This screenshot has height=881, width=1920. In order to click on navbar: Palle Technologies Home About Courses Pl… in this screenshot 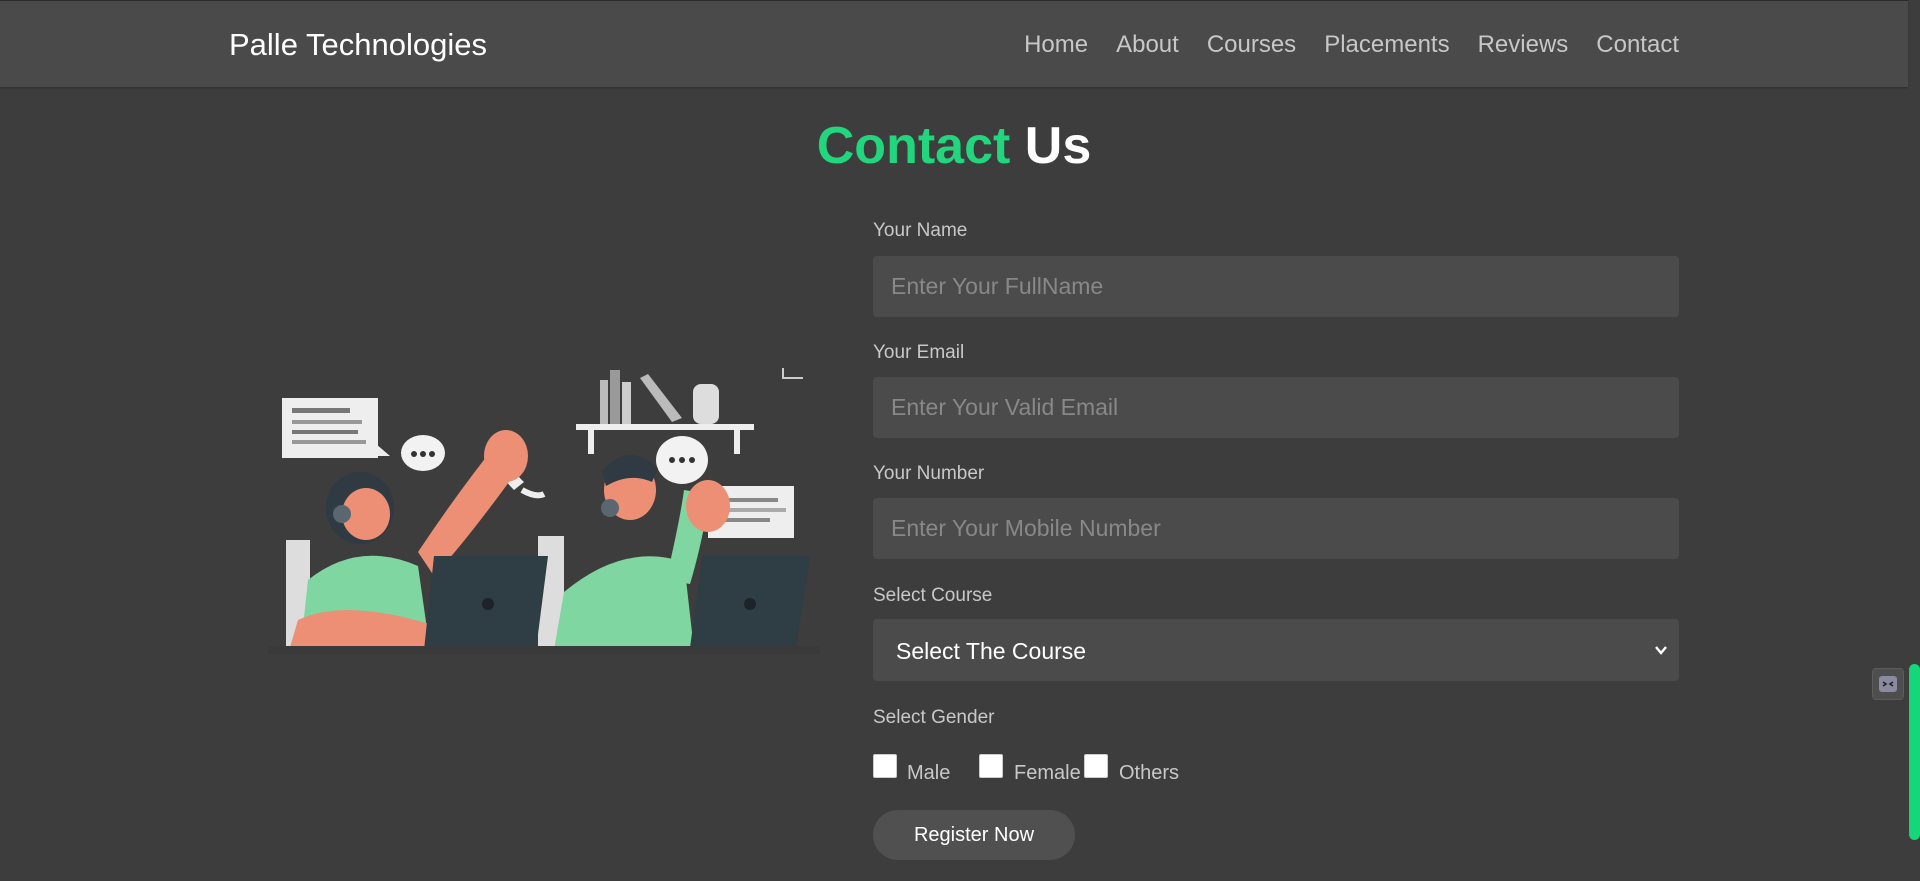, I will do `click(954, 43)`.